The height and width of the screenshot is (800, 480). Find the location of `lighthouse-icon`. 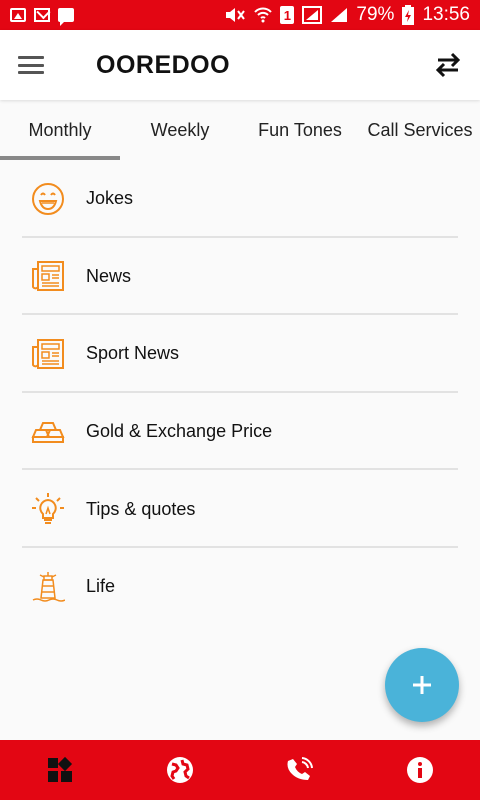

lighthouse-icon is located at coordinates (48, 587).